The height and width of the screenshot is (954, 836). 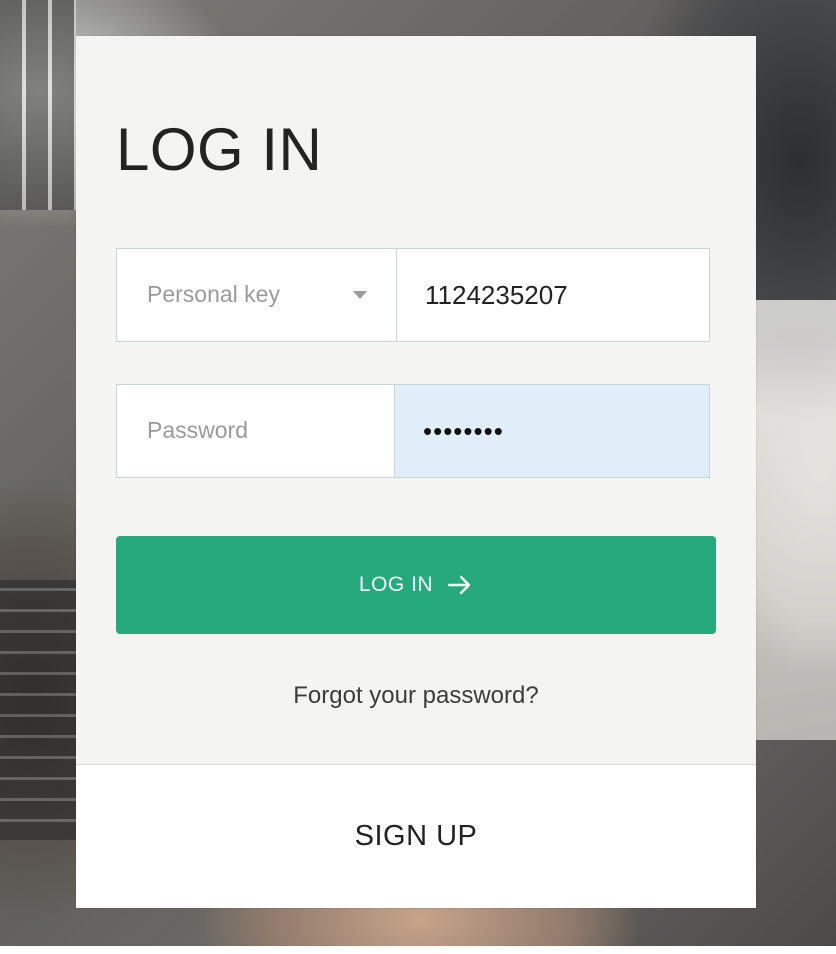 What do you see at coordinates (38, 710) in the screenshot?
I see `background-laptop` at bounding box center [38, 710].